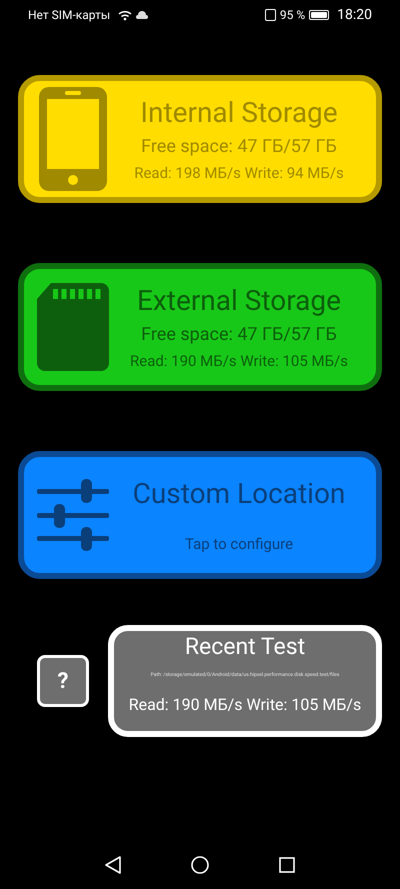 The height and width of the screenshot is (889, 400). Describe the element at coordinates (125, 15) in the screenshot. I see `wifi-icon` at that location.